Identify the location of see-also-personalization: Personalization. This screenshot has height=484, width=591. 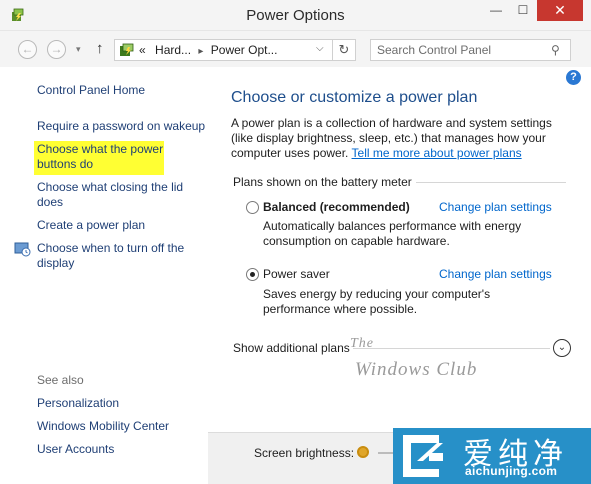
(78, 403).